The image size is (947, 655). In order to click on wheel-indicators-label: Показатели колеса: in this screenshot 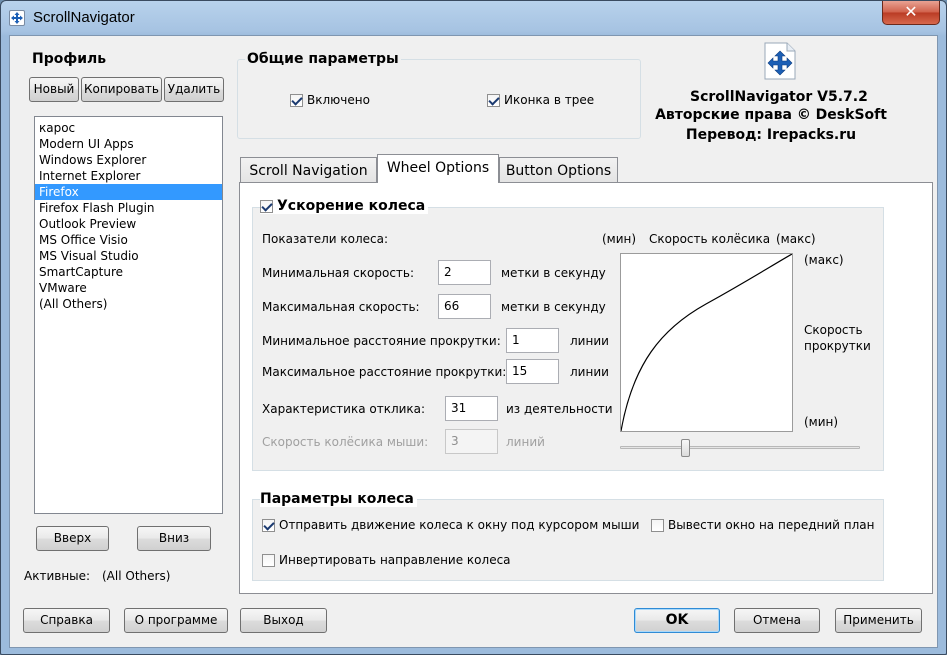, I will do `click(325, 239)`.